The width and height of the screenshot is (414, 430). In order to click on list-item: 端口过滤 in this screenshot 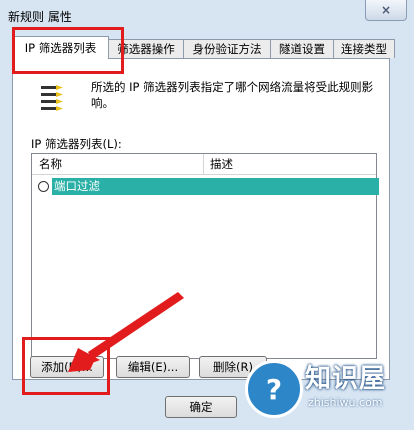, I will do `click(205, 186)`.